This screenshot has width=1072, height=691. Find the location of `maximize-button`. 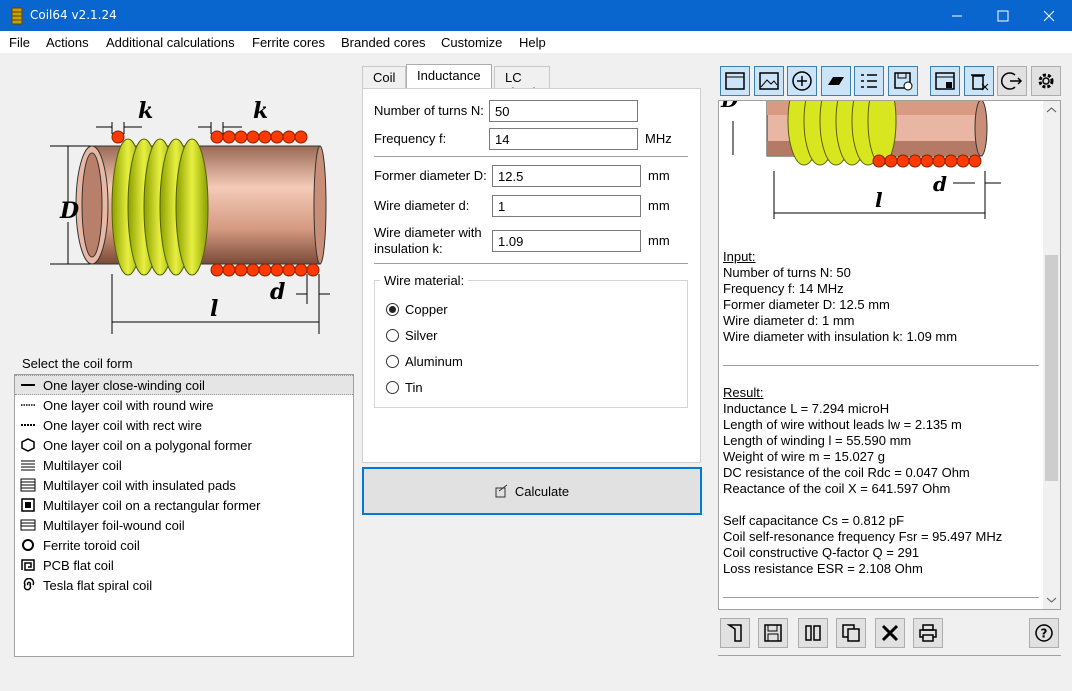

maximize-button is located at coordinates (1003, 15).